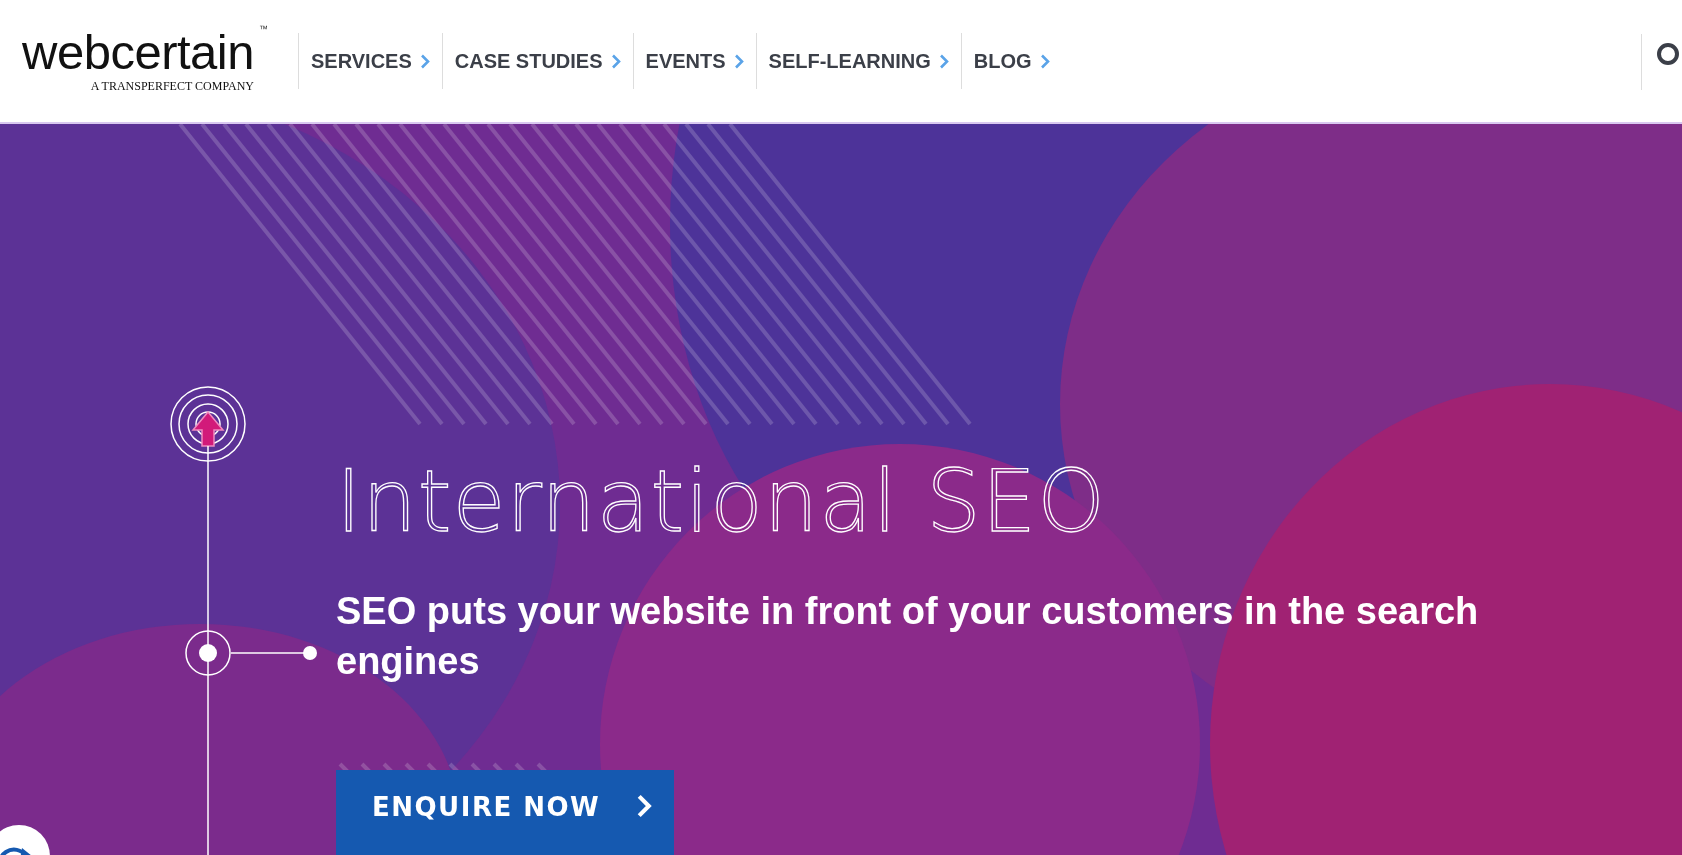  I want to click on enquire-button: ENQUIRE NOW, so click(505, 812).